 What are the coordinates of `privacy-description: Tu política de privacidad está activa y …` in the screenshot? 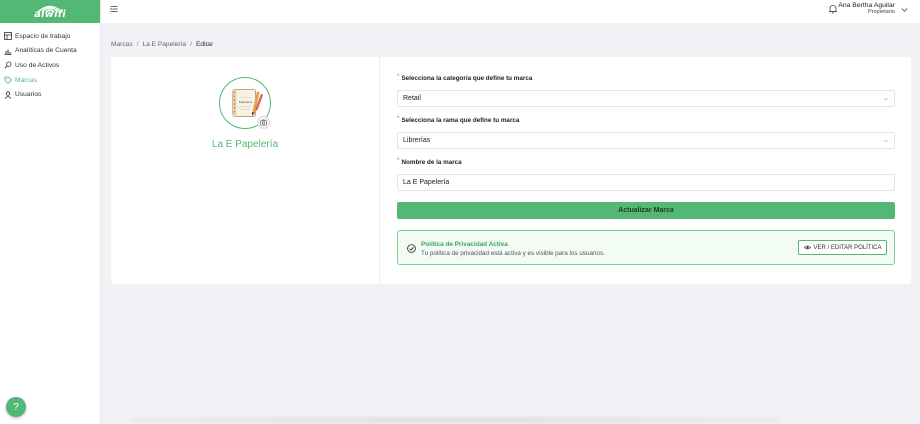 It's located at (513, 253).